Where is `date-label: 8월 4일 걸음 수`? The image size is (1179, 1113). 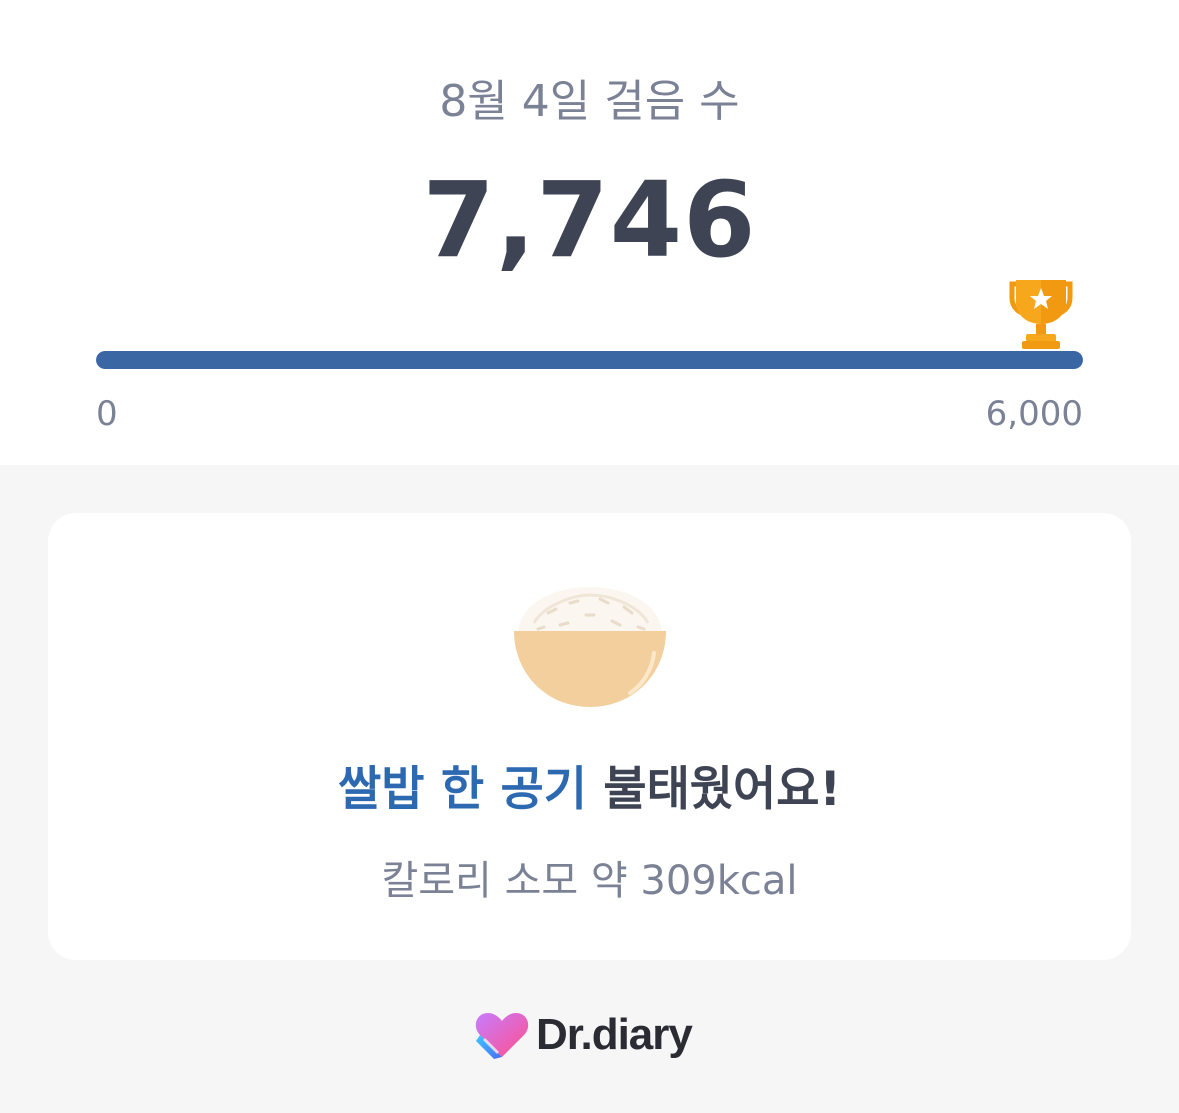 date-label: 8월 4일 걸음 수 is located at coordinates (589, 101).